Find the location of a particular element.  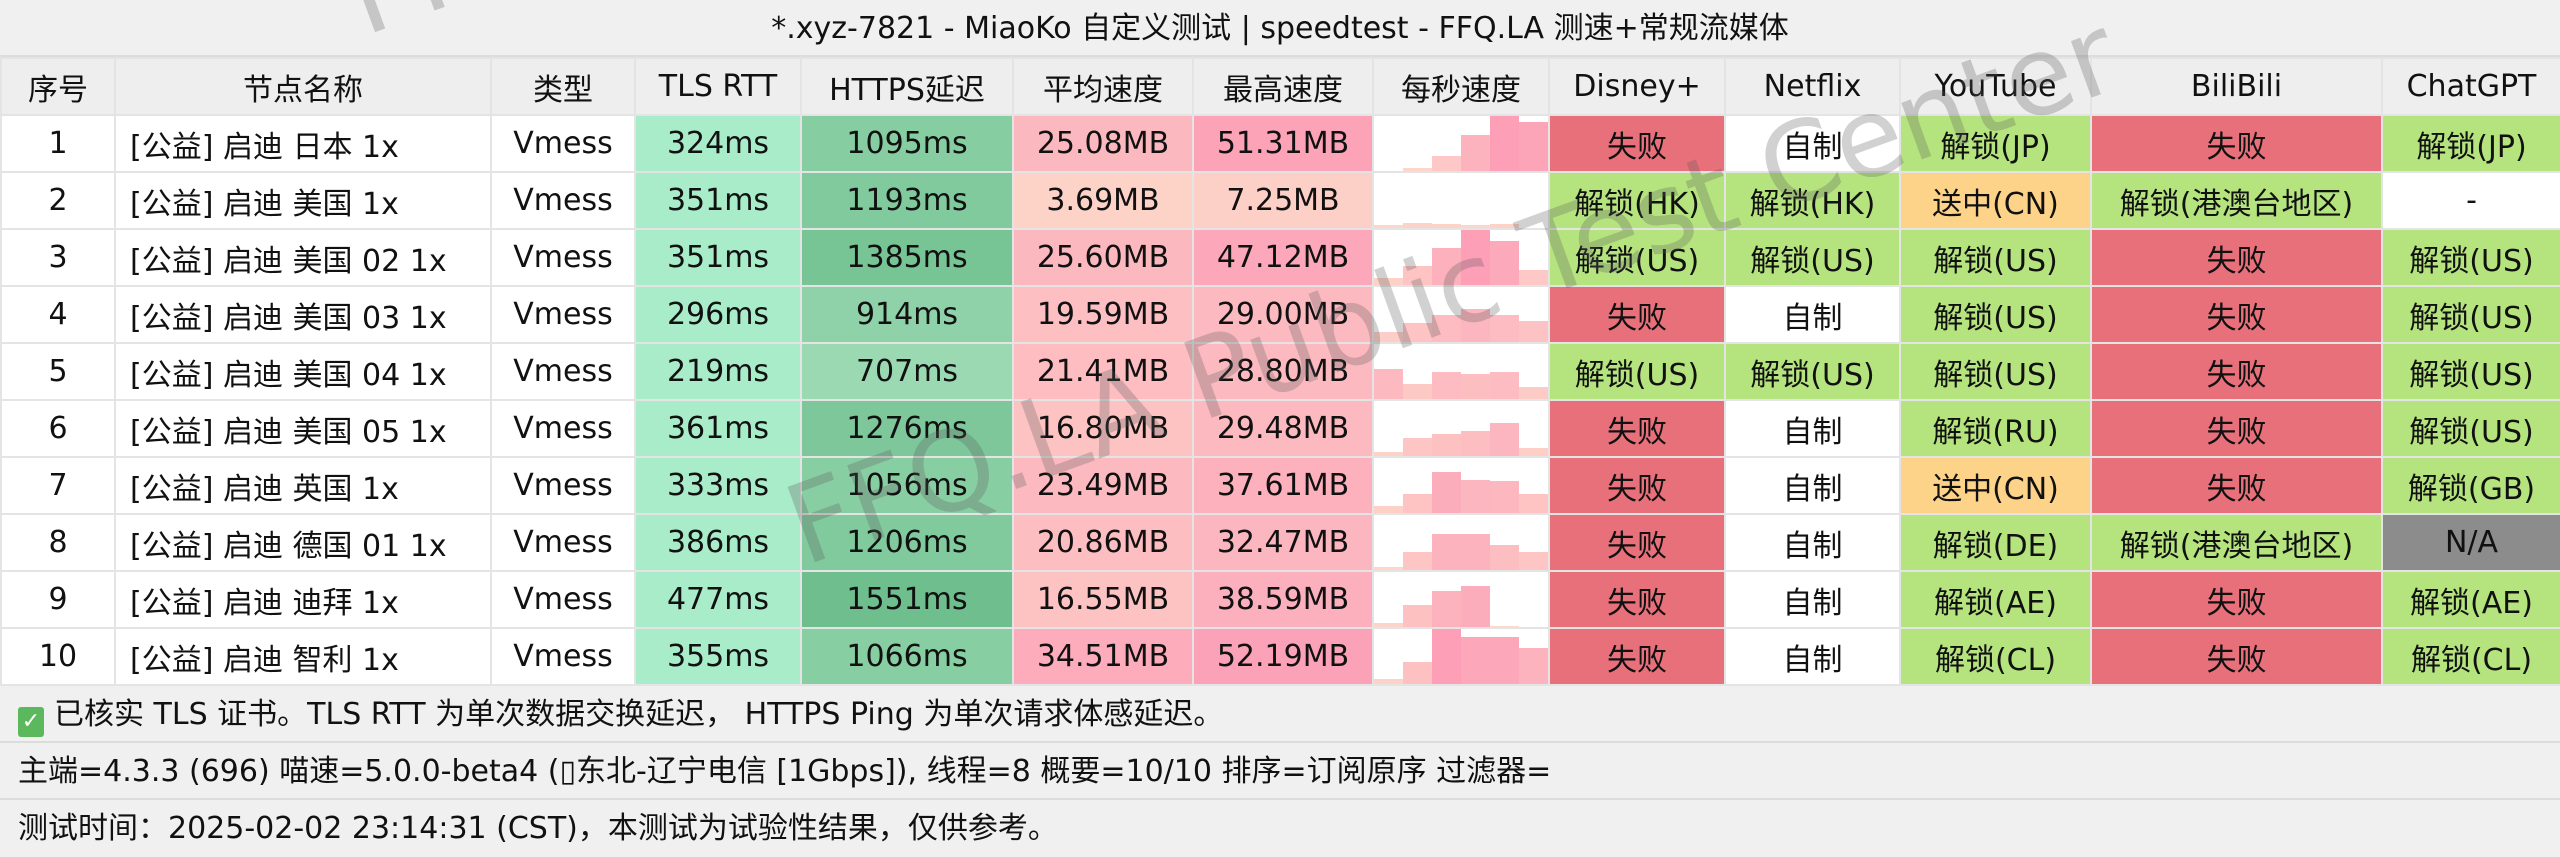

node-name: [公益] 启迪 德国 01 1x is located at coordinates (303, 542).